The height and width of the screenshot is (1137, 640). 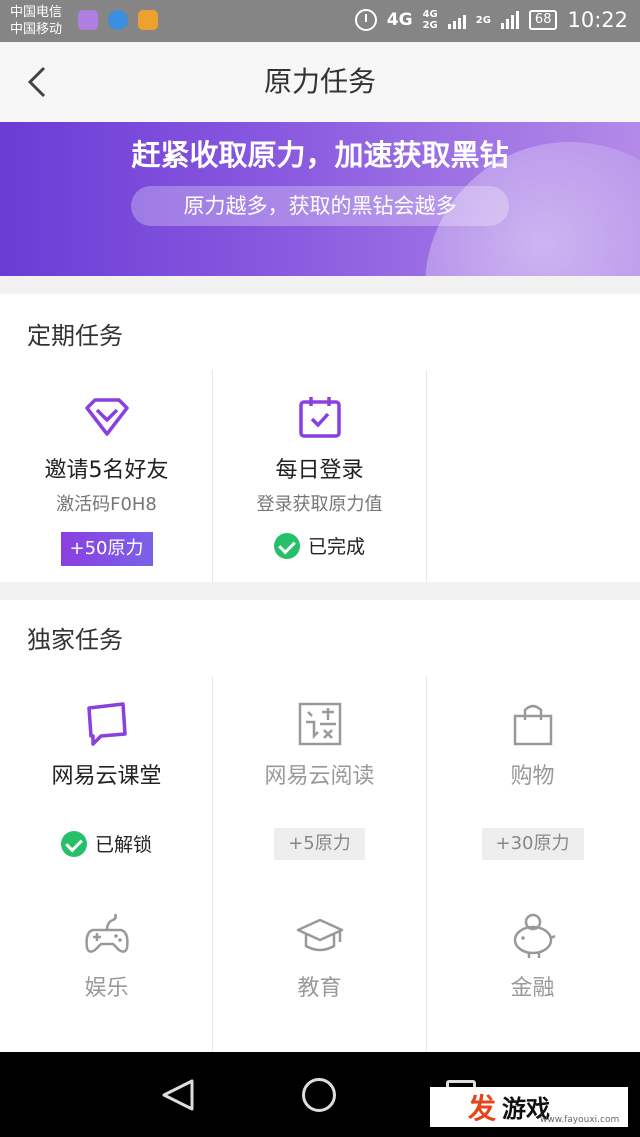 I want to click on network-4g: 4G, so click(x=399, y=20).